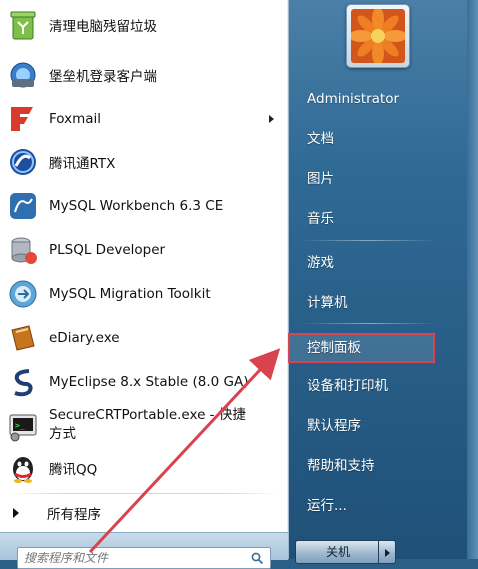 The height and width of the screenshot is (569, 478). Describe the element at coordinates (472, 279) in the screenshot. I see `window-edge` at that location.